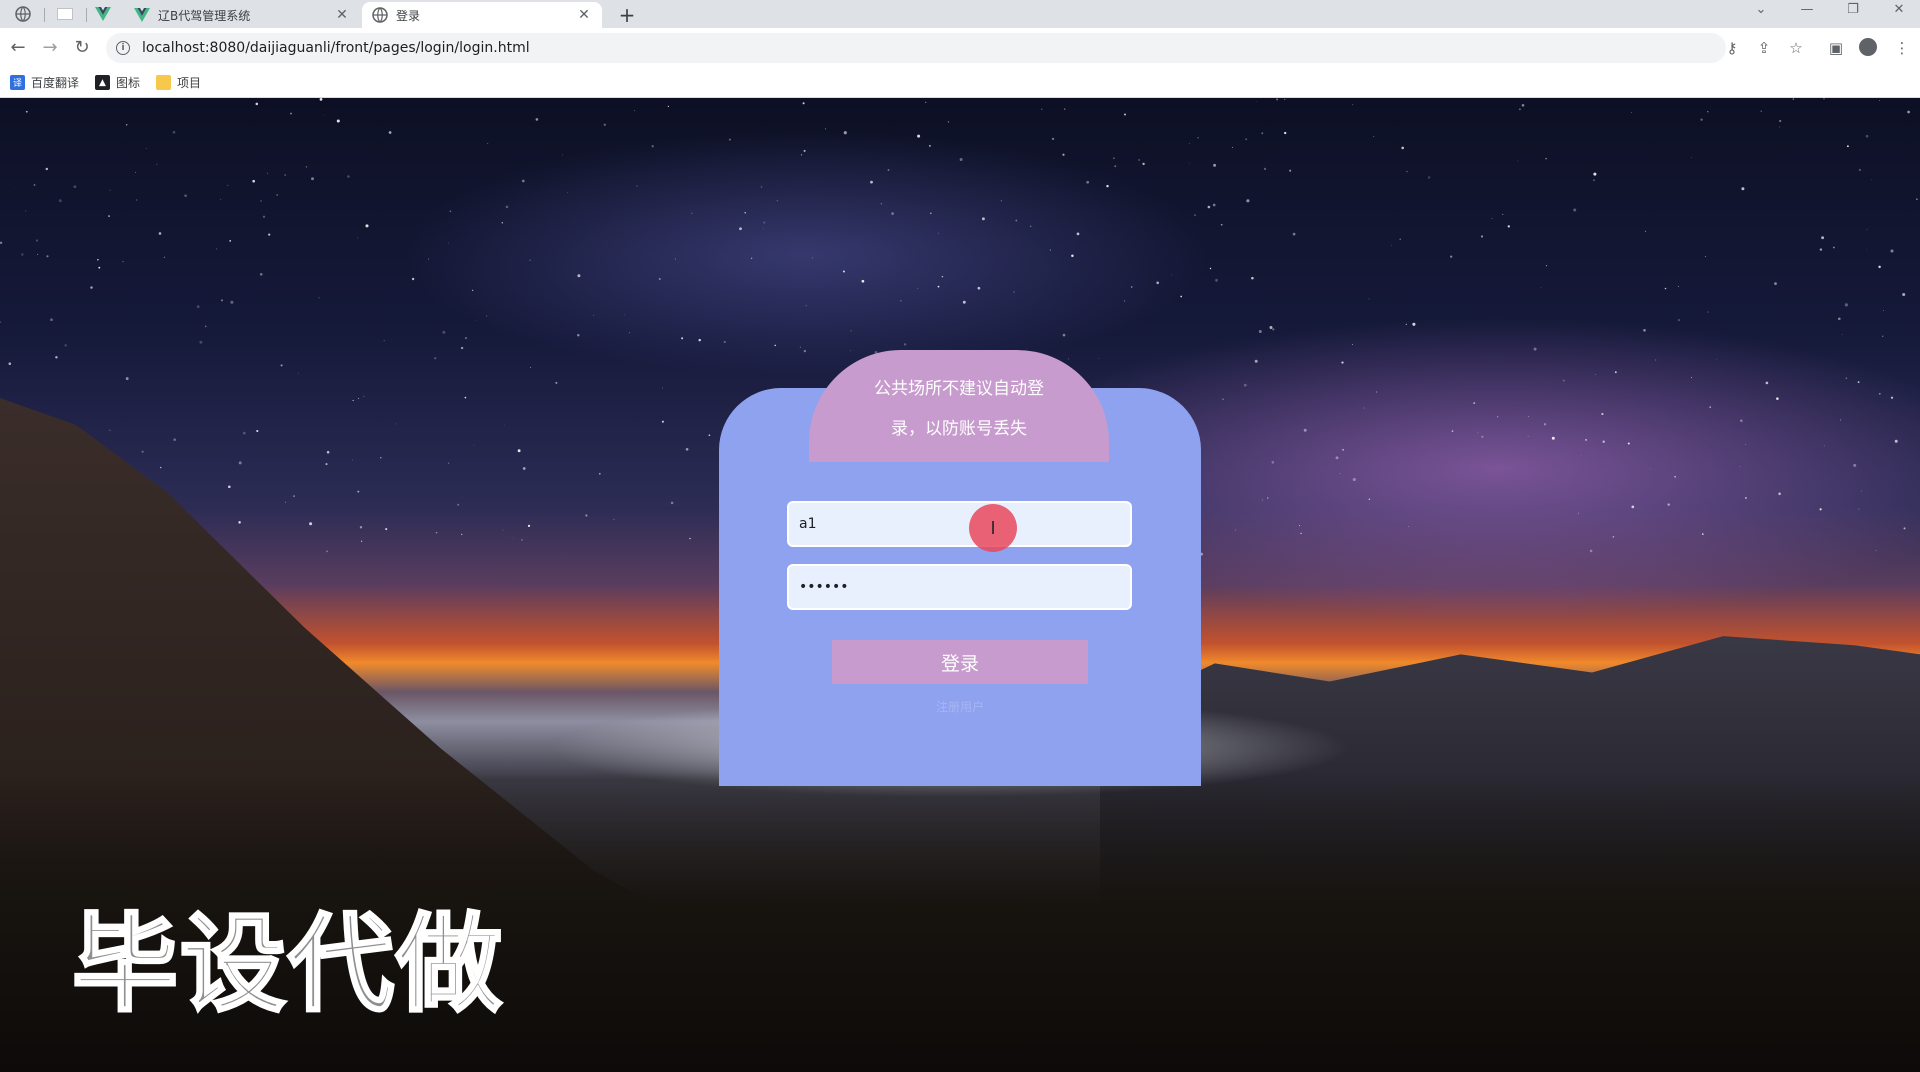 This screenshot has height=1072, width=1920. I want to click on tab-globe-pinned, so click(23, 14).